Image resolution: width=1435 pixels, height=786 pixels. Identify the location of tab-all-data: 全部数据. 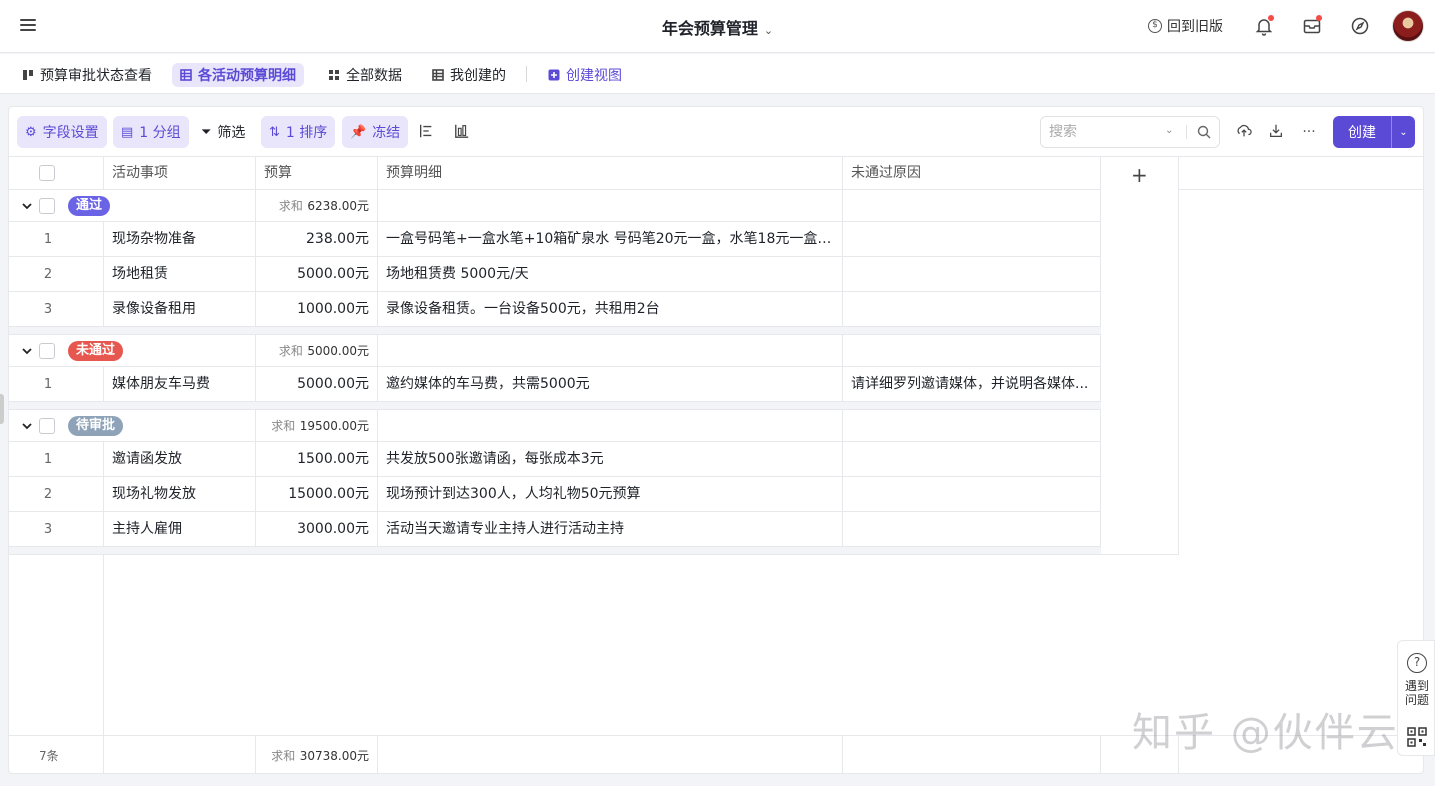
(365, 75).